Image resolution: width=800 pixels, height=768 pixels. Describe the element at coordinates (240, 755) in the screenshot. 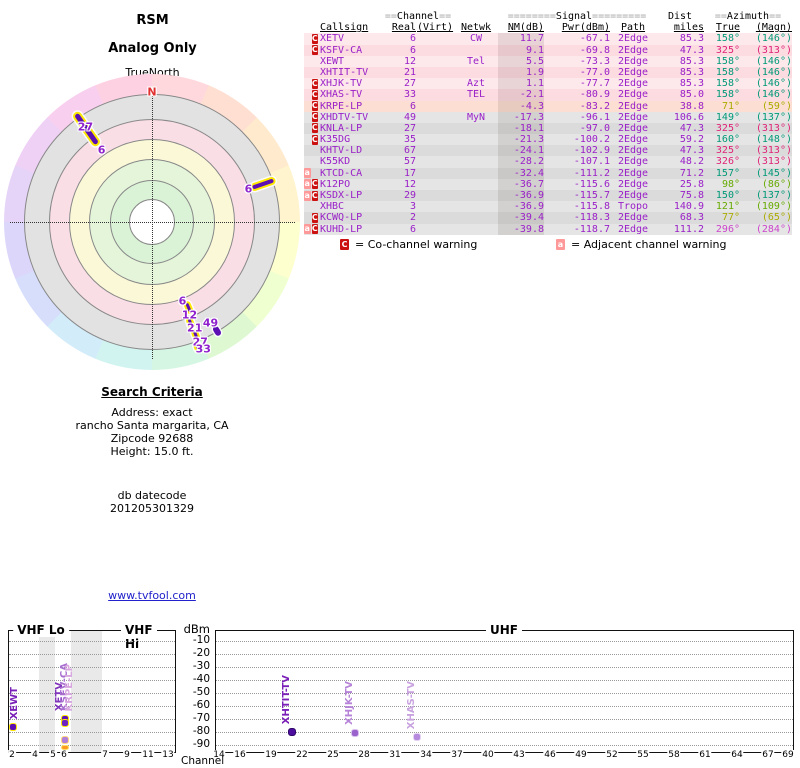

I see `channel-tick-label: 16` at that location.